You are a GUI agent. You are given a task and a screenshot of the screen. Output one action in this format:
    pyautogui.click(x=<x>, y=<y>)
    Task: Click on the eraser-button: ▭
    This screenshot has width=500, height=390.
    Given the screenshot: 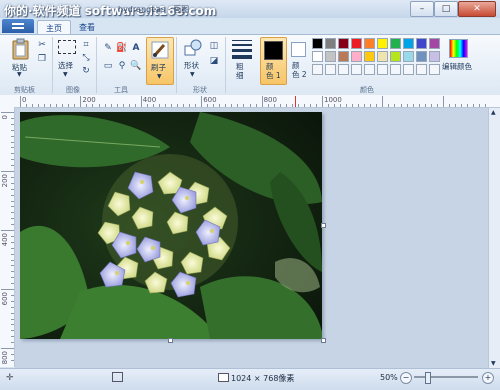 What is the action you would take?
    pyautogui.click(x=108, y=66)
    